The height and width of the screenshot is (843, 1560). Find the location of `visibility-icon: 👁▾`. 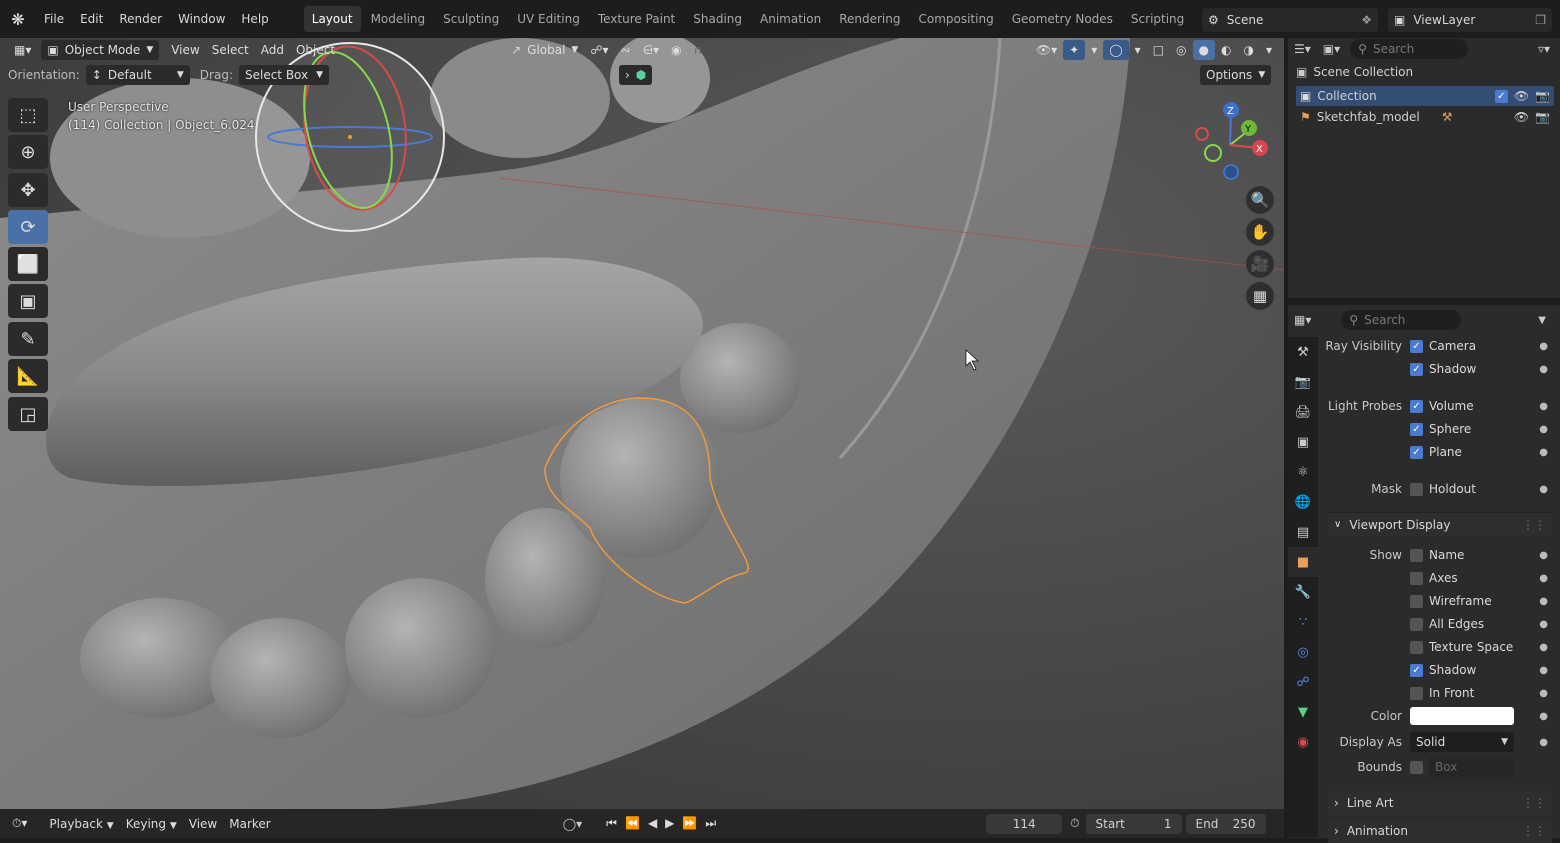

visibility-icon: 👁▾ is located at coordinates (1046, 50).